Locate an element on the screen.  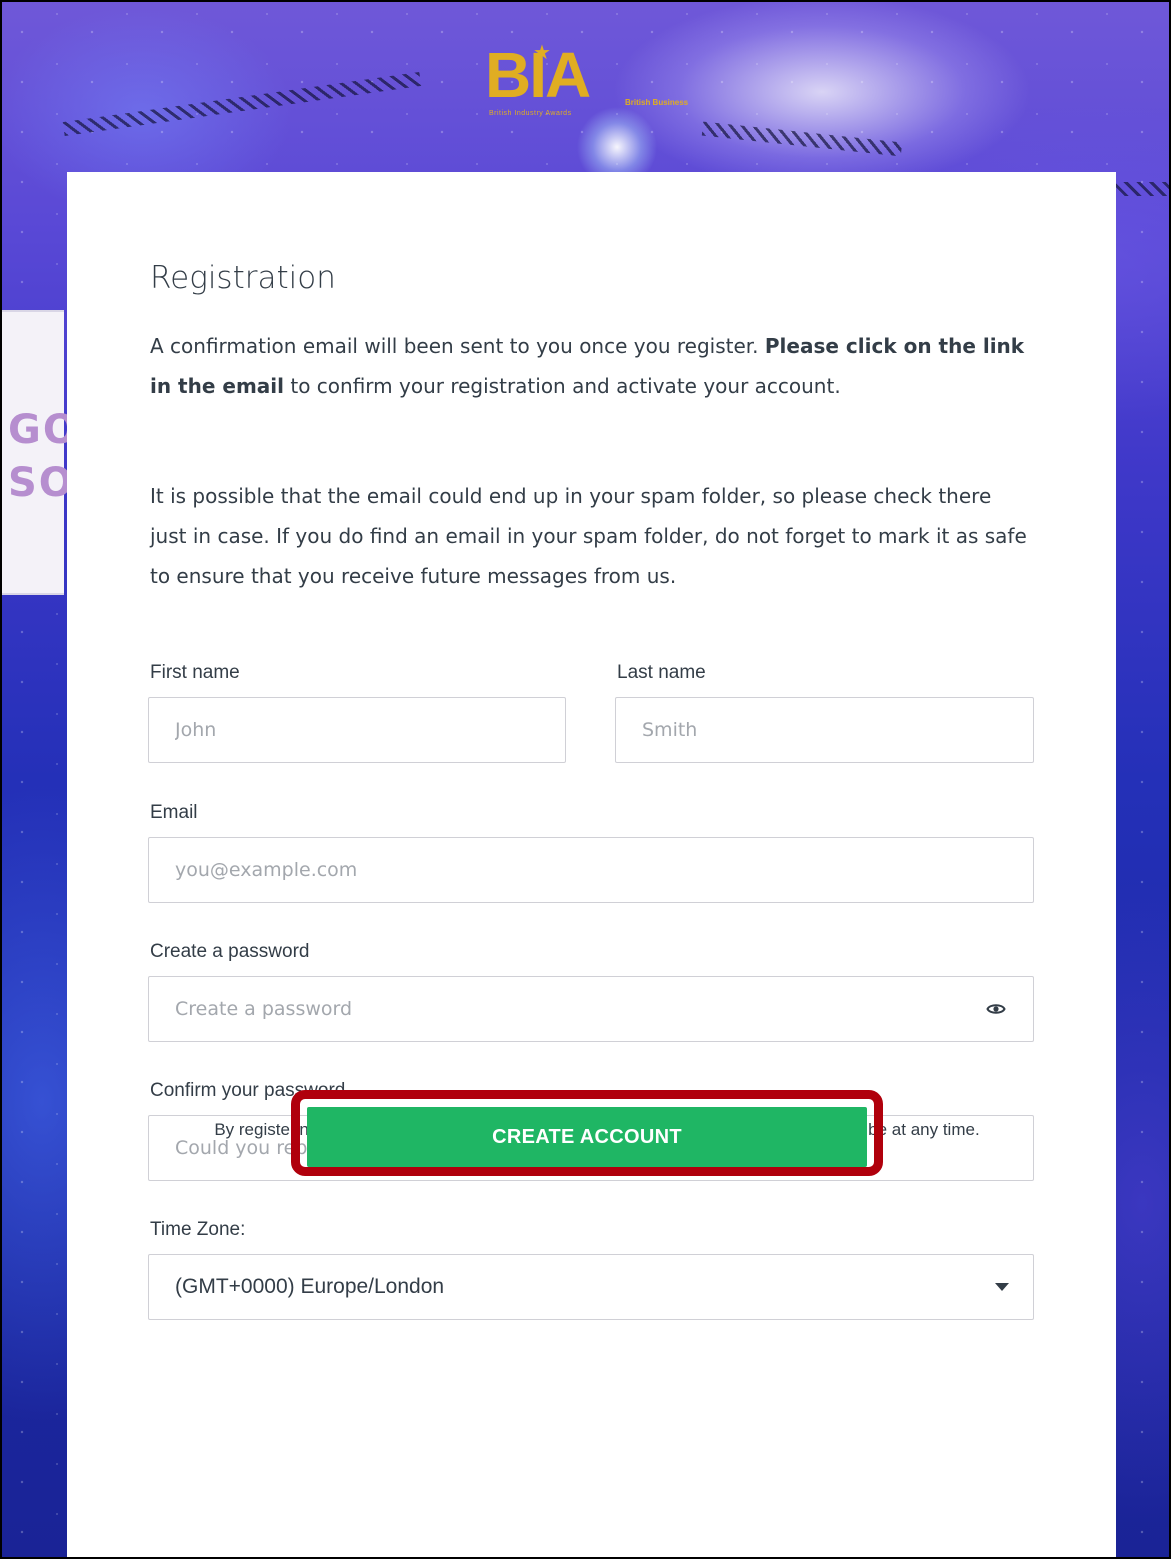
first-name-input is located at coordinates (370, 730).